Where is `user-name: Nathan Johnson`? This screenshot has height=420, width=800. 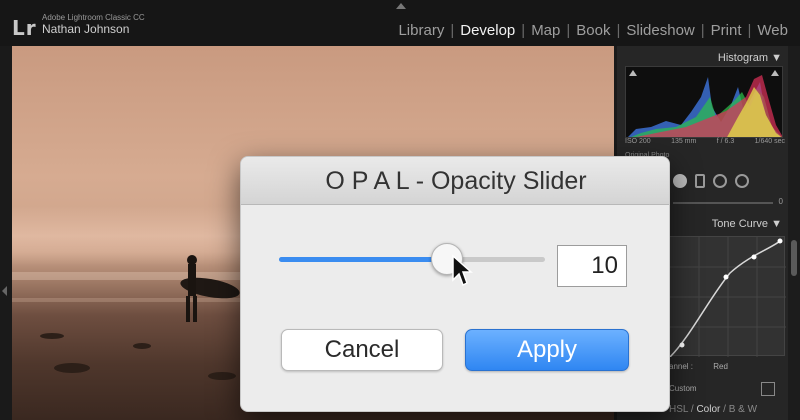 user-name: Nathan Johnson is located at coordinates (86, 28).